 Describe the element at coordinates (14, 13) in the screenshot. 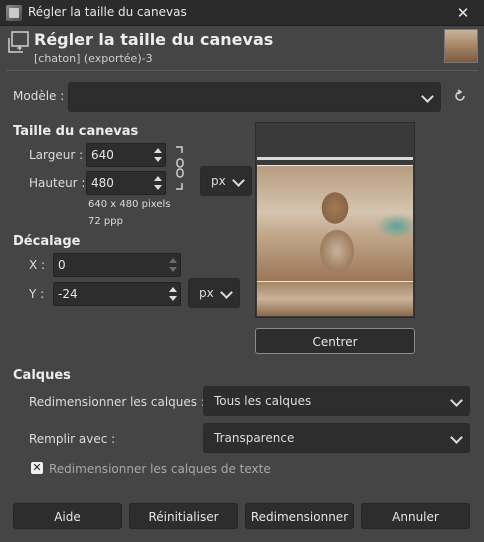

I see `app-icon` at that location.